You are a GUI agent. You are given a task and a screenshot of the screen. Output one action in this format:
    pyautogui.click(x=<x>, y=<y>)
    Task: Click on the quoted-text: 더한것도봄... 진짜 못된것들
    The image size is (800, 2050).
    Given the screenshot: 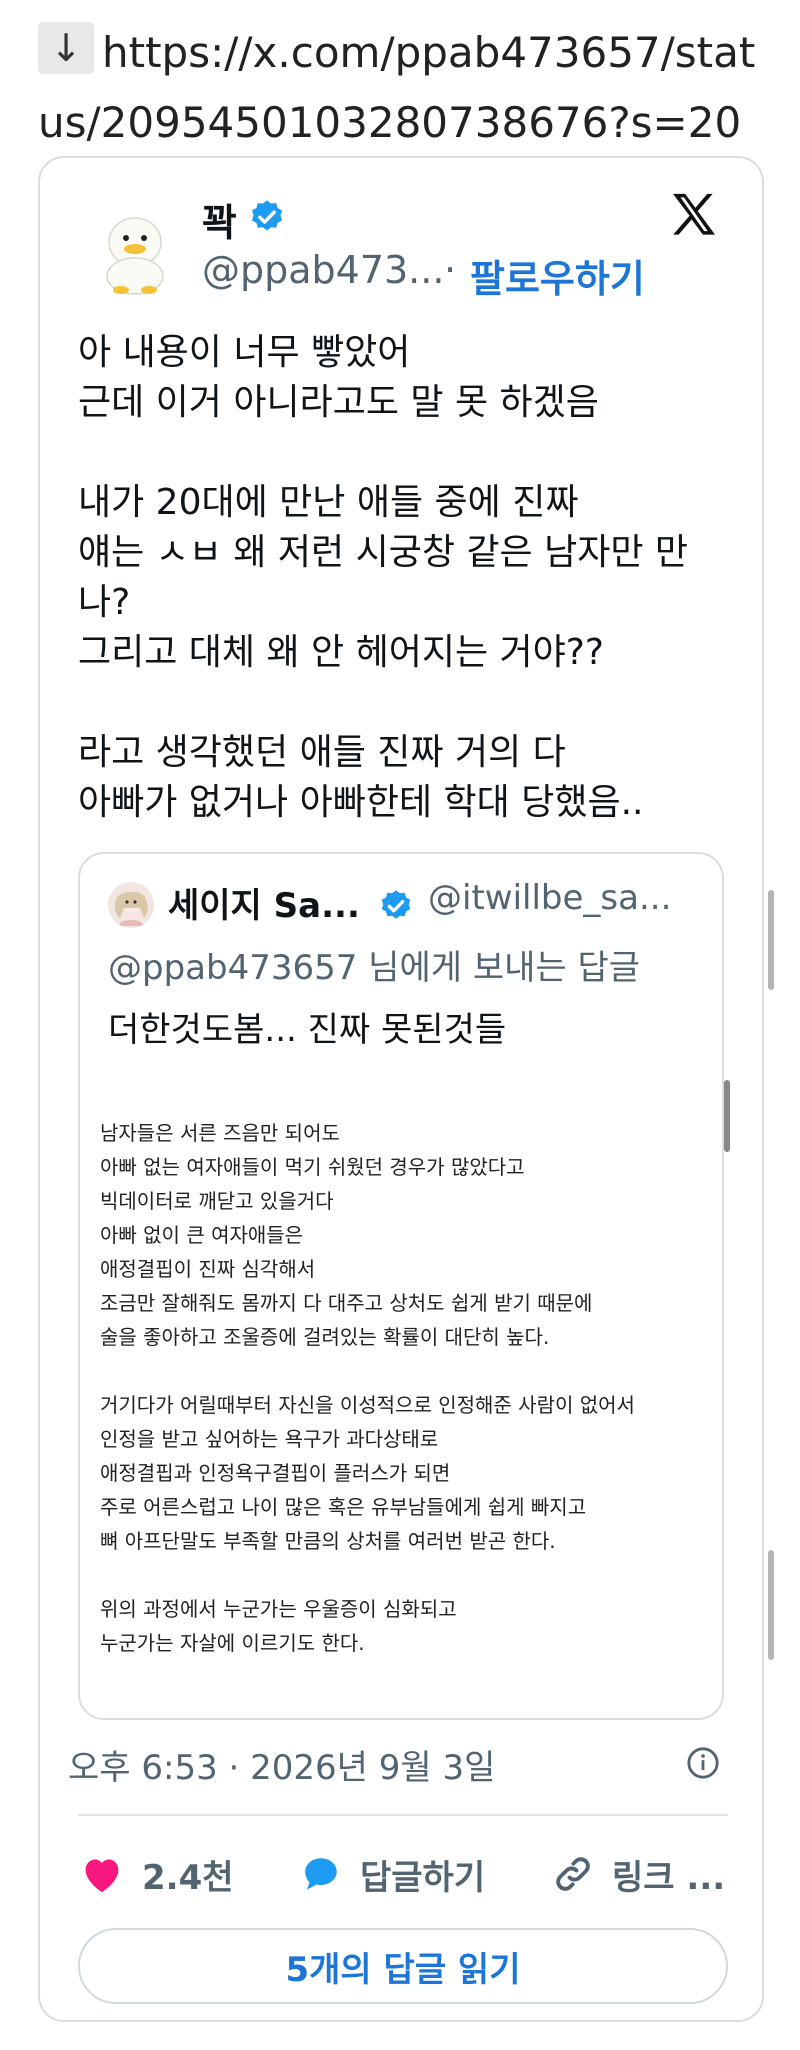 What is the action you would take?
    pyautogui.click(x=307, y=1030)
    